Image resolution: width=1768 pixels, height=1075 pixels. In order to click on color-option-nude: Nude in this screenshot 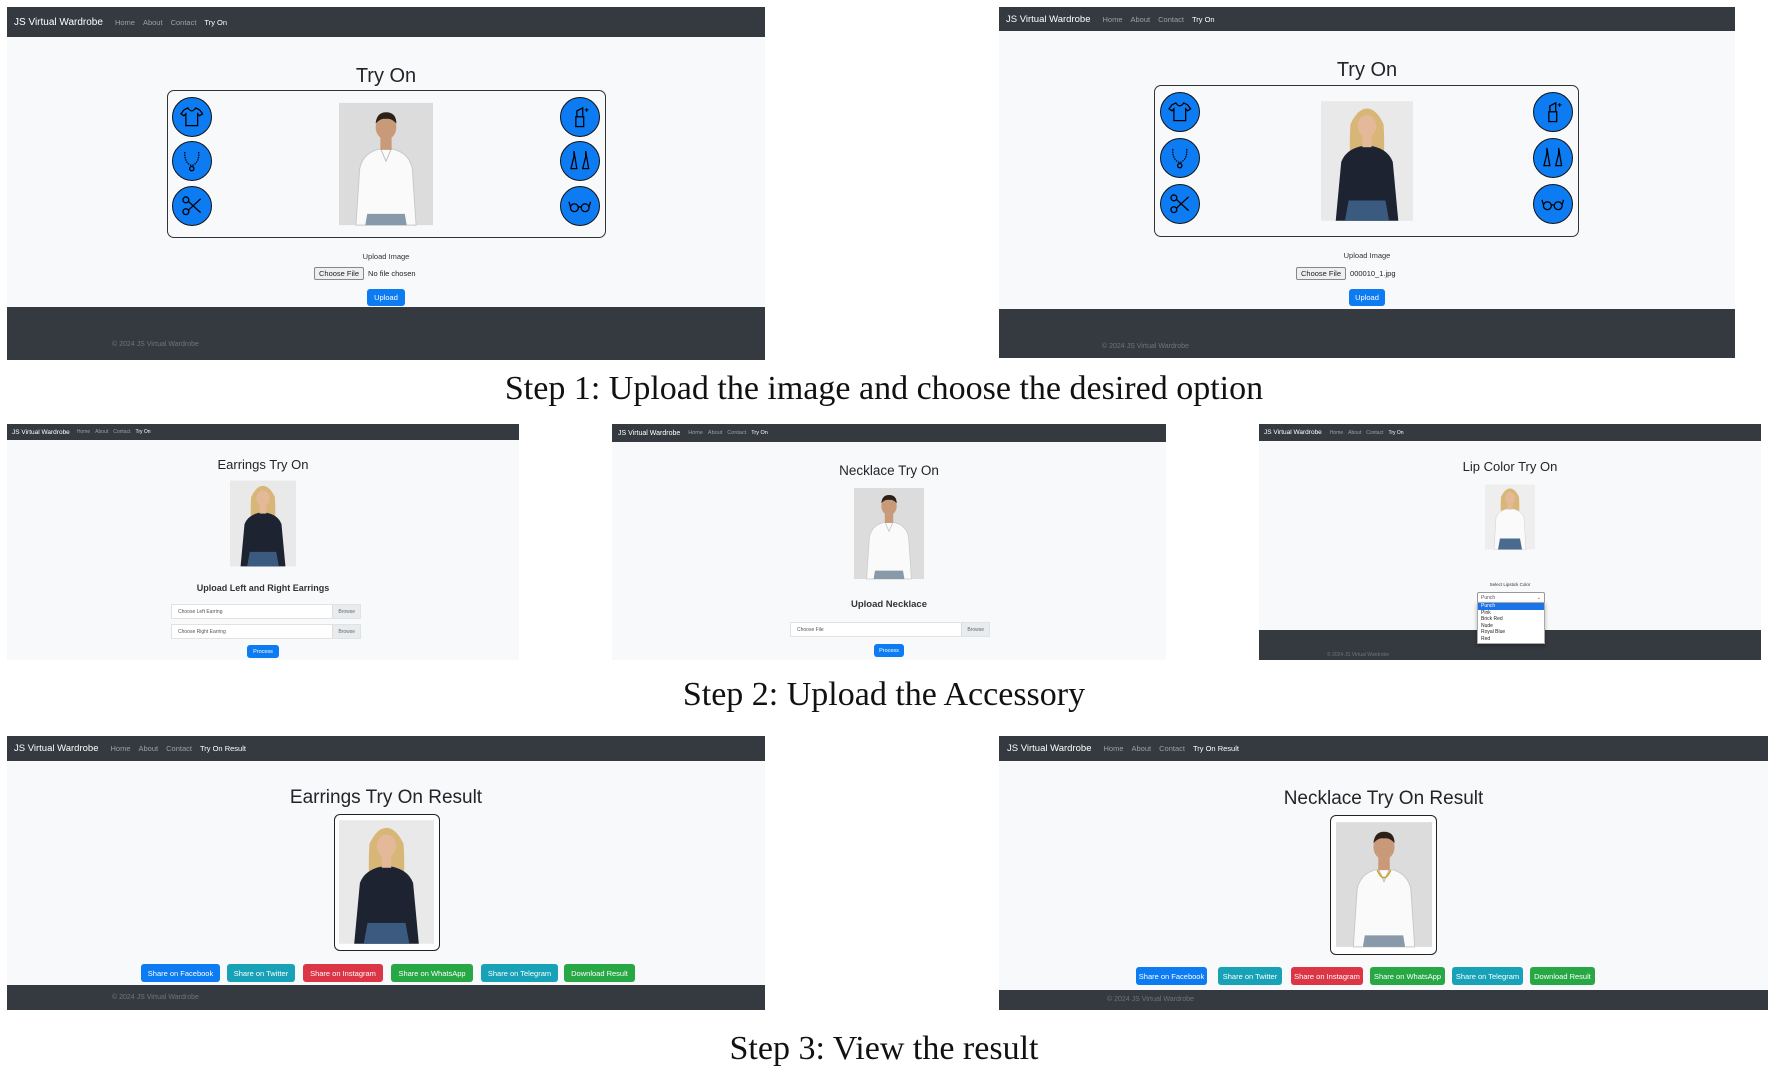, I will do `click(1511, 626)`.